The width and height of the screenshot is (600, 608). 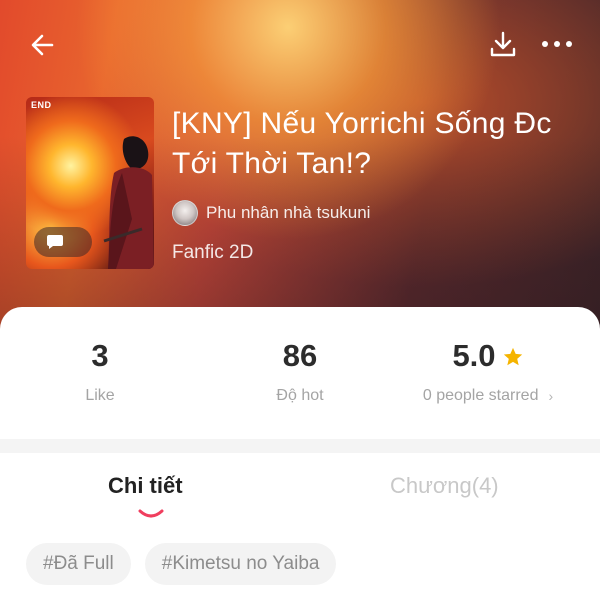 What do you see at coordinates (300, 446) in the screenshot?
I see `section-divider` at bounding box center [300, 446].